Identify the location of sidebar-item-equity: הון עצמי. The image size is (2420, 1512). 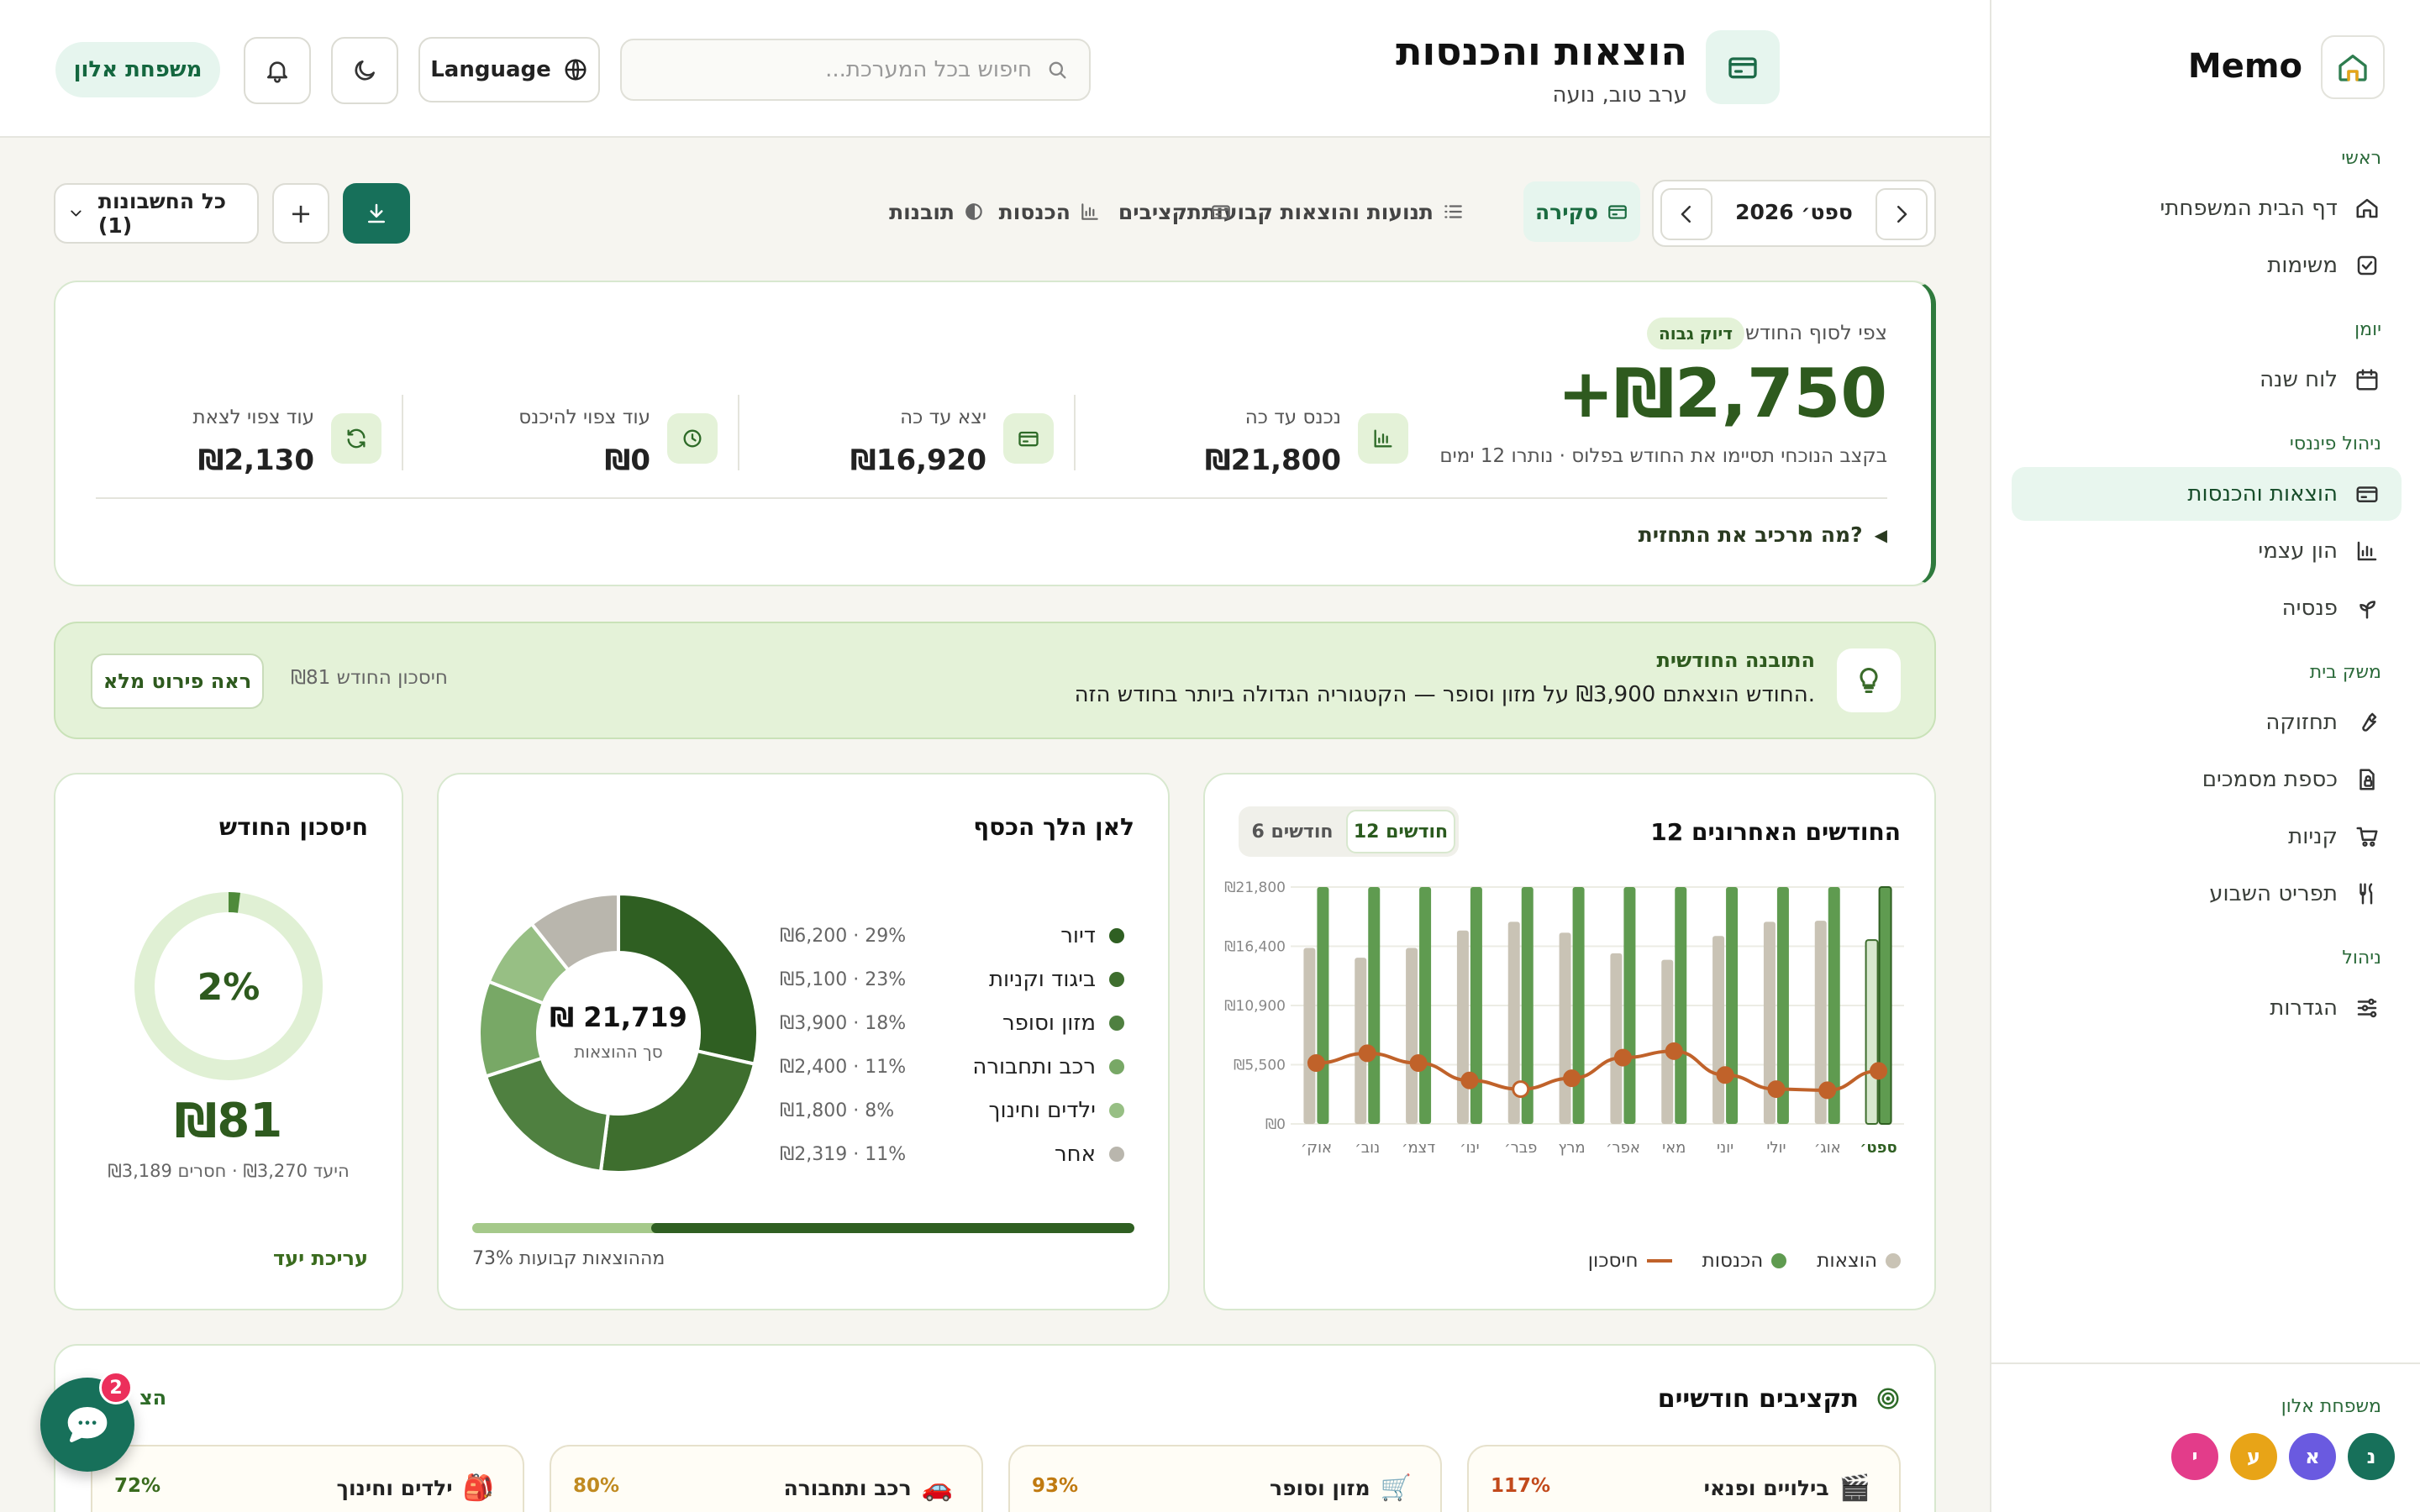
(2207, 551).